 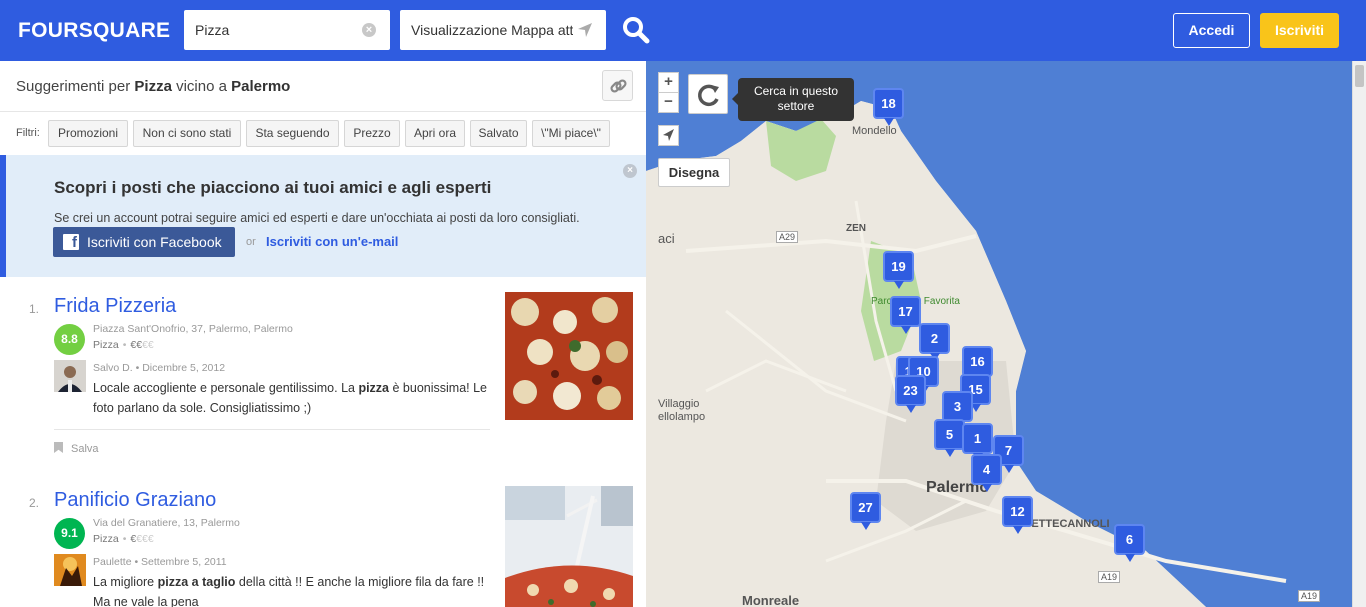 I want to click on map-label-monreale: Monreale, so click(x=771, y=600).